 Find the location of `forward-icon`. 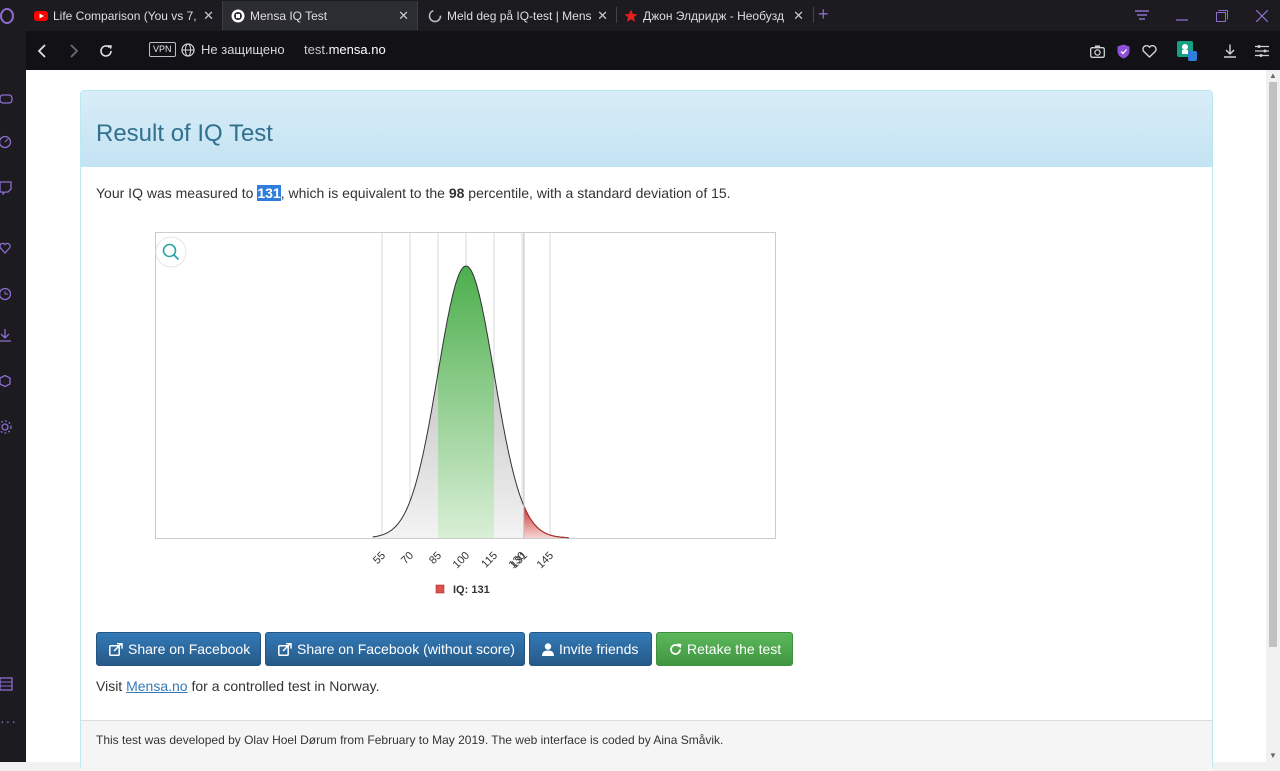

forward-icon is located at coordinates (74, 51).